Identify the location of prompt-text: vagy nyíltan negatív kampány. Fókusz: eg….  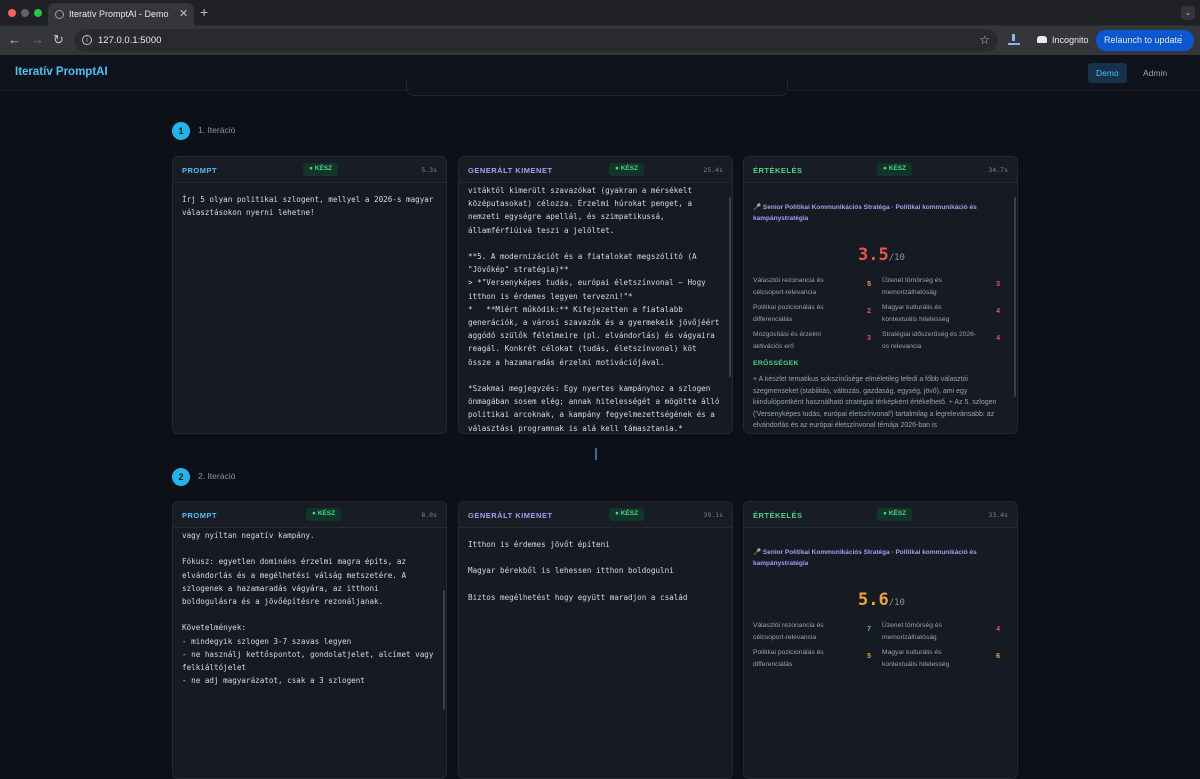
(309, 653).